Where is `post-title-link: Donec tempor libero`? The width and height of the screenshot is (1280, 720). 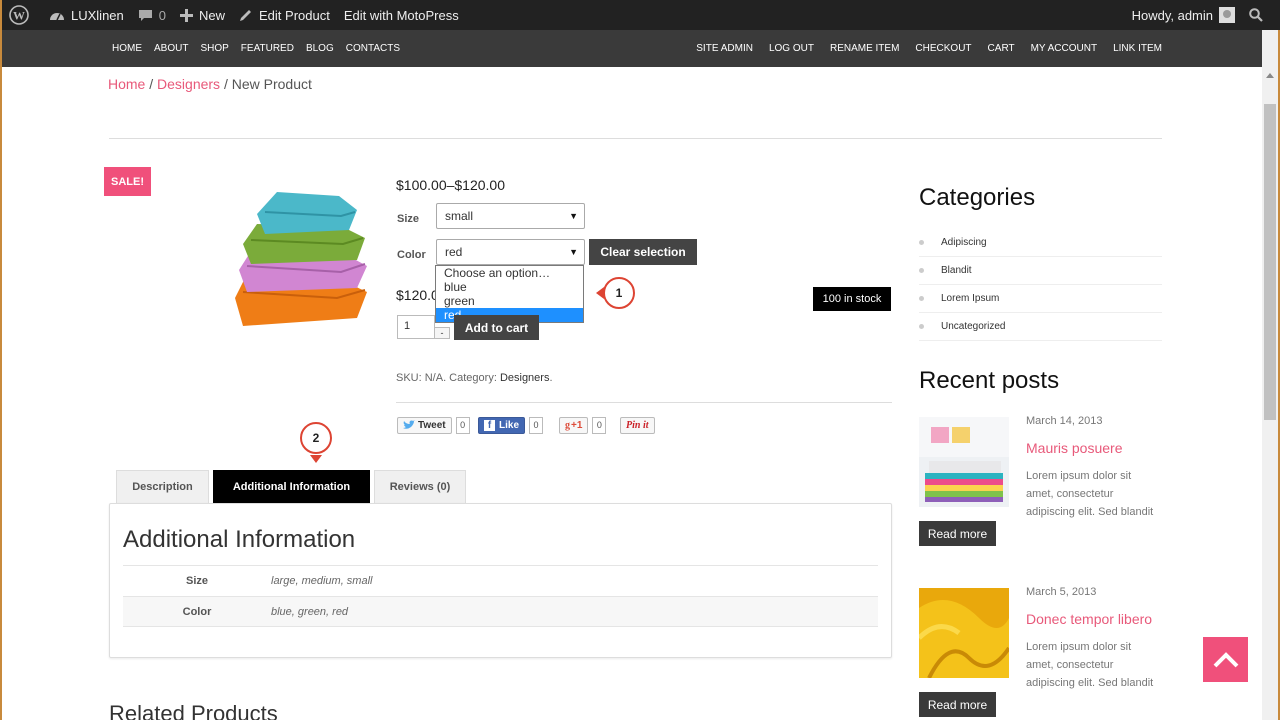
post-title-link: Donec tempor libero is located at coordinates (1089, 619).